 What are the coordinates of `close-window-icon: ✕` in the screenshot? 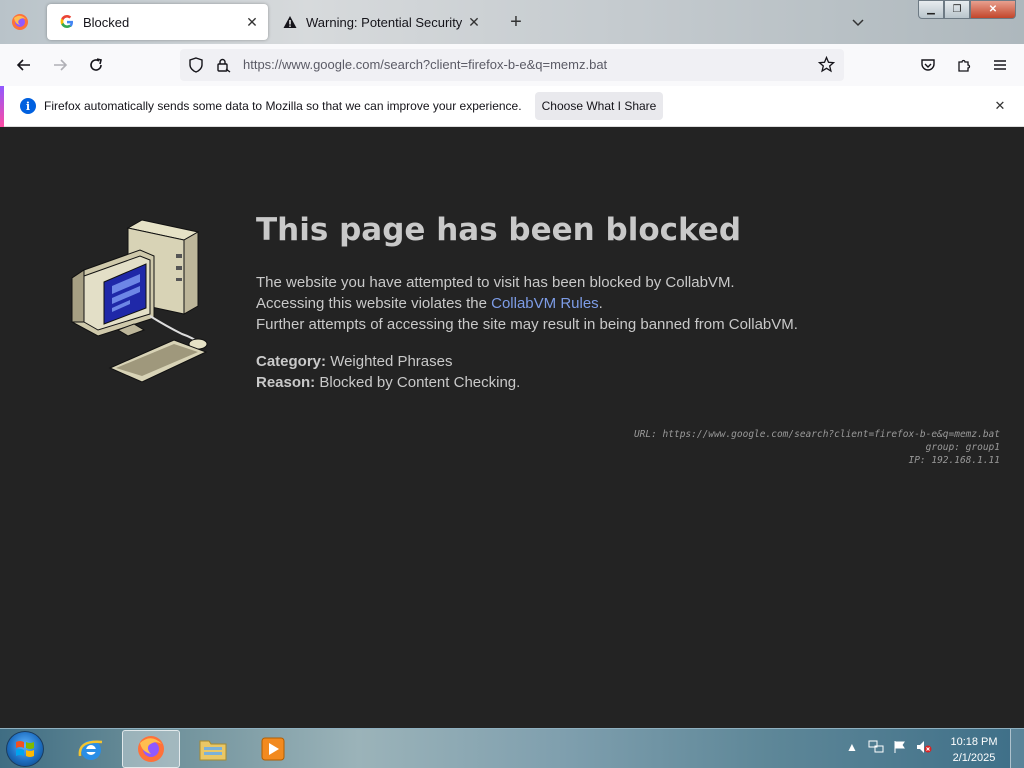 It's located at (993, 9).